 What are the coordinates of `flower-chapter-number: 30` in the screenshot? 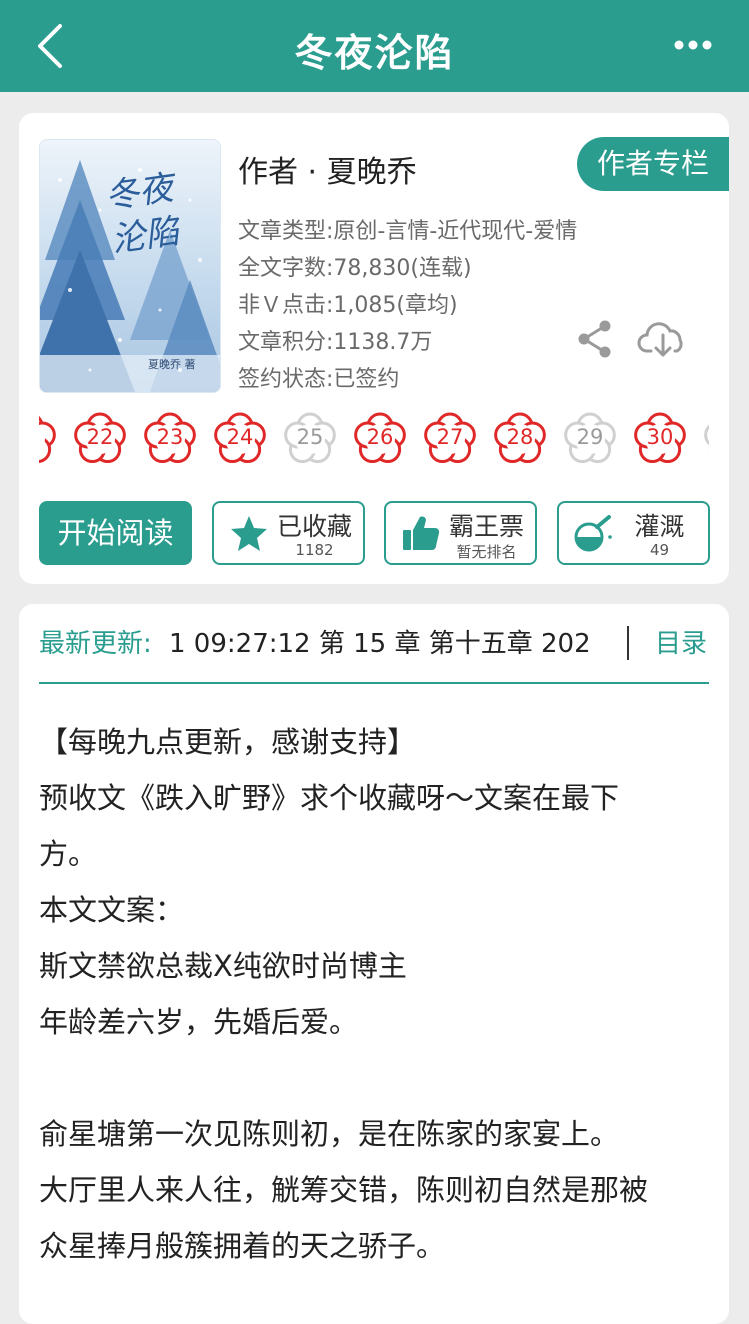 It's located at (660, 437).